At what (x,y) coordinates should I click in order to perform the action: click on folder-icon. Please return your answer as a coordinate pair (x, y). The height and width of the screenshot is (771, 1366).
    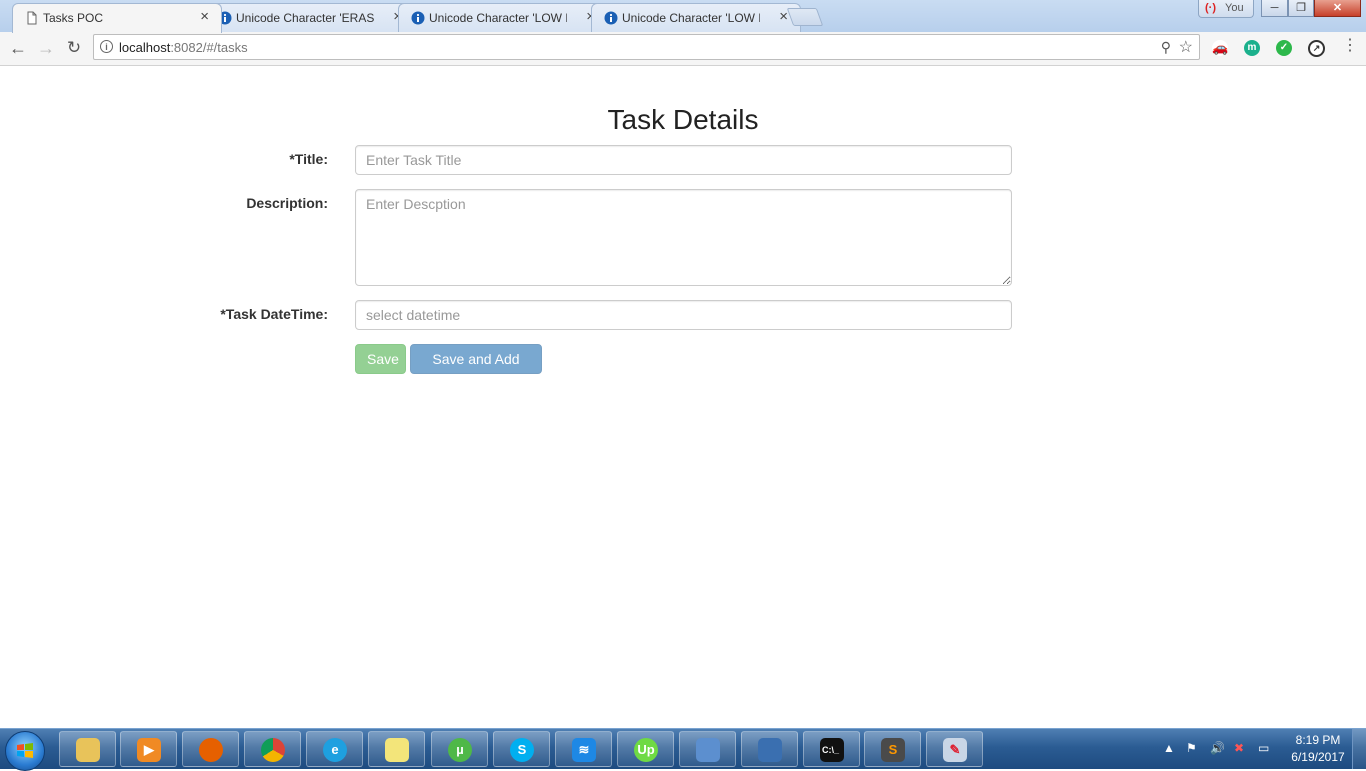
    Looking at the image, I should click on (88, 750).